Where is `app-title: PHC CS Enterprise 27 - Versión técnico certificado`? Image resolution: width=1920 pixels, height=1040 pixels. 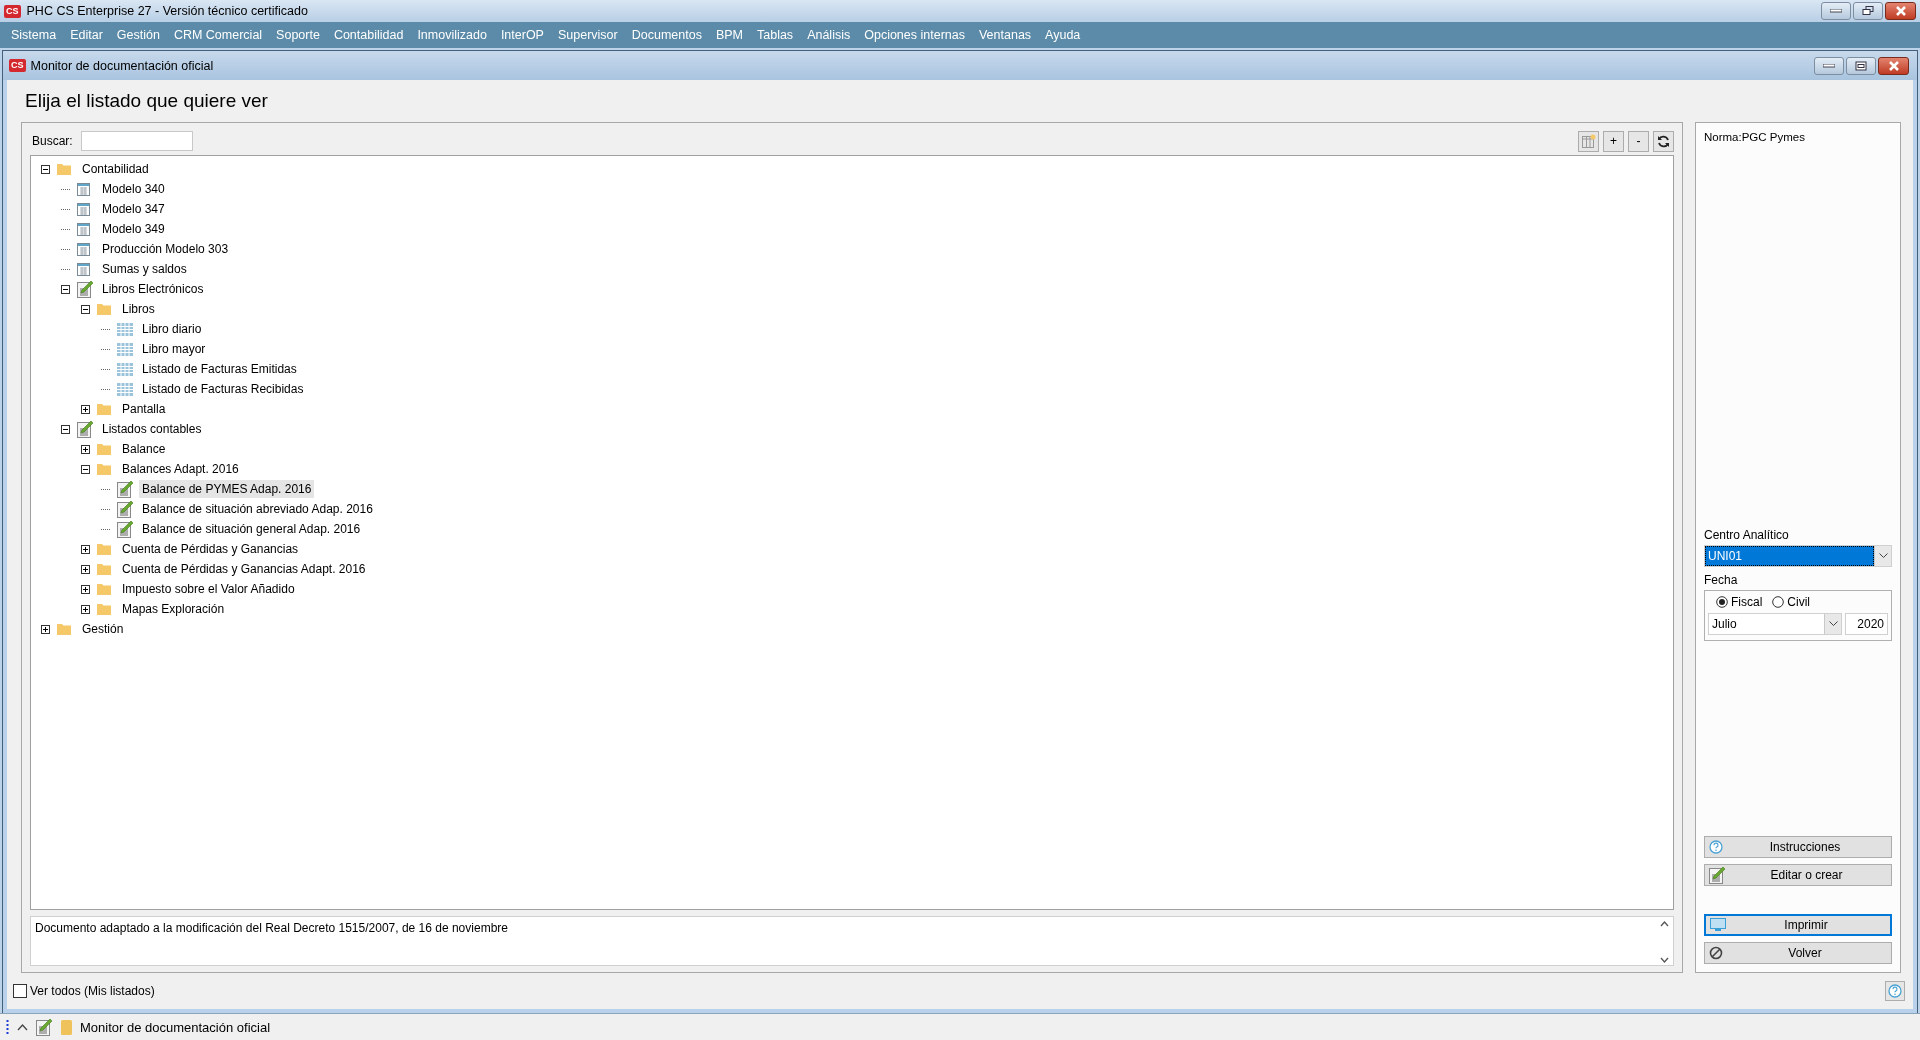
app-title: PHC CS Enterprise 27 - Versión técnico certificado is located at coordinates (167, 11).